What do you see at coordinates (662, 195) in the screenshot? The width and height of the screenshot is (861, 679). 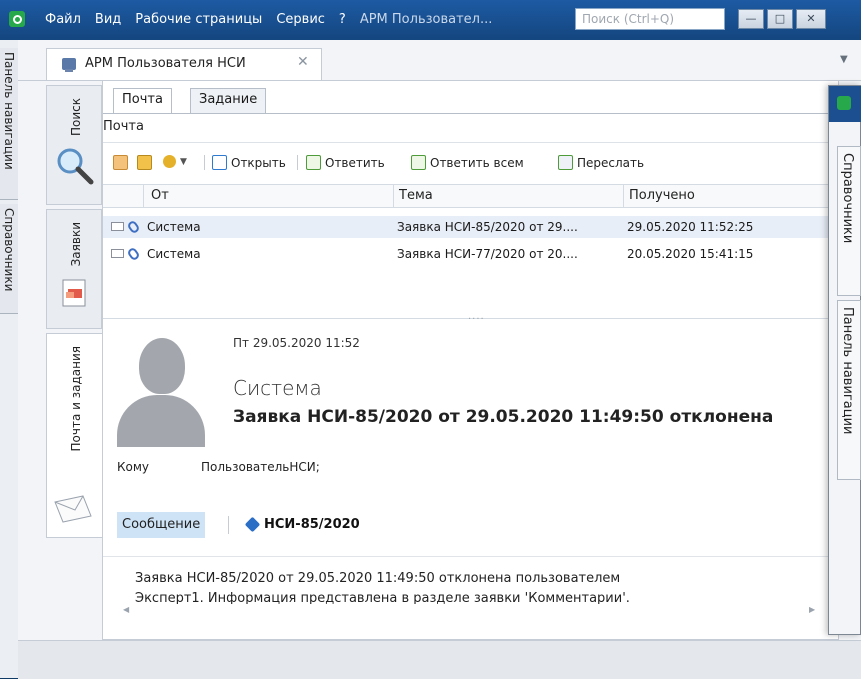 I see `column-received: Получено` at bounding box center [662, 195].